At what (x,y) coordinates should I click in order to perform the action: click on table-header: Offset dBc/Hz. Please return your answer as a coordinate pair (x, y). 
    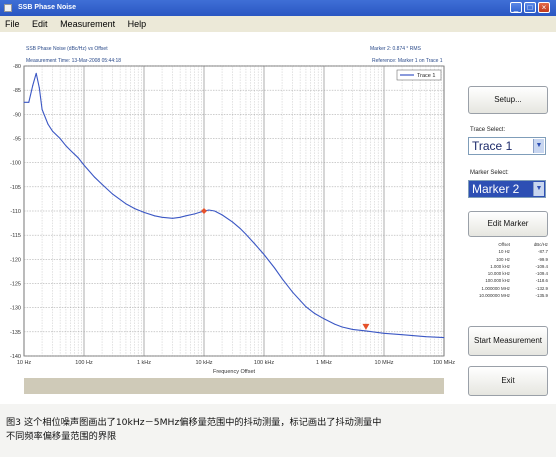
    Looking at the image, I should click on (509, 244).